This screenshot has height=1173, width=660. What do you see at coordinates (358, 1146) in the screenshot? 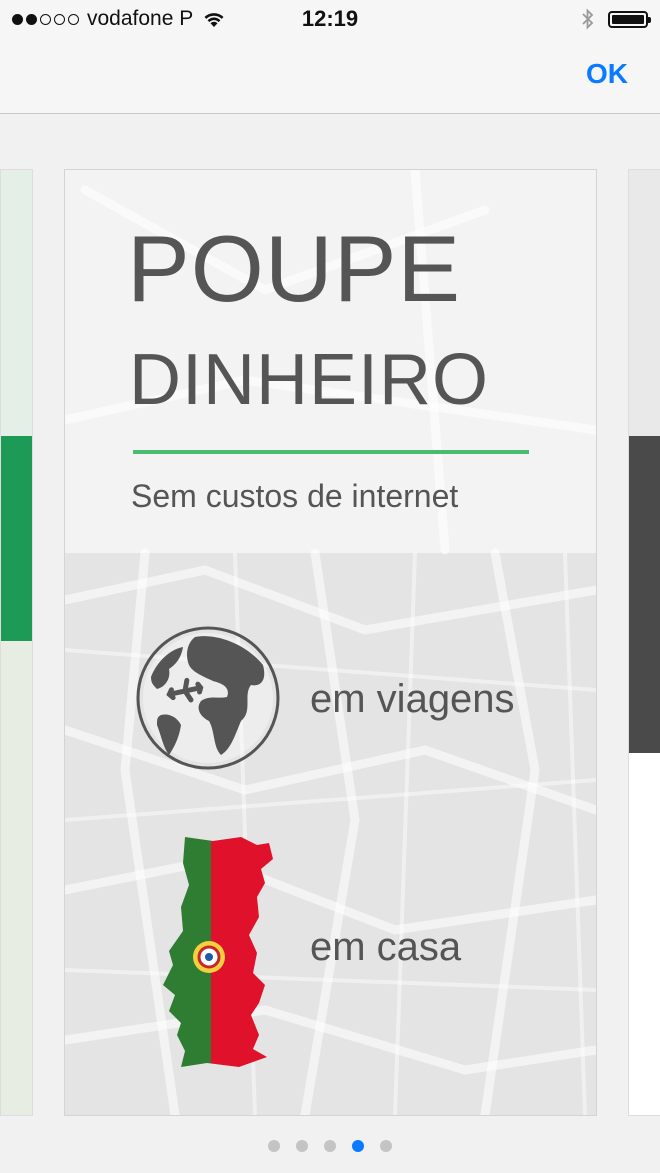
I see `page-dot-active` at bounding box center [358, 1146].